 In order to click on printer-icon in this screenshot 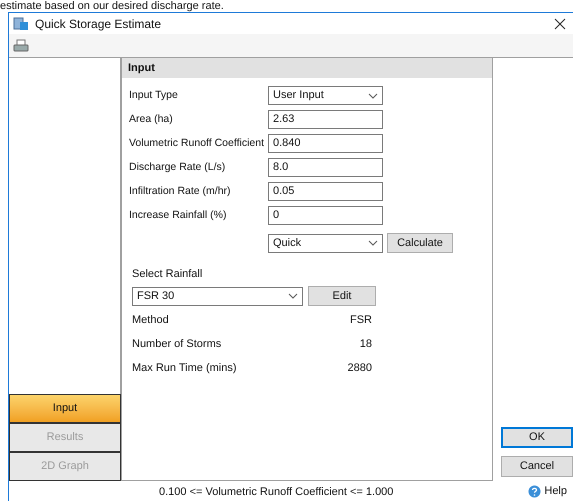, I will do `click(21, 45)`.